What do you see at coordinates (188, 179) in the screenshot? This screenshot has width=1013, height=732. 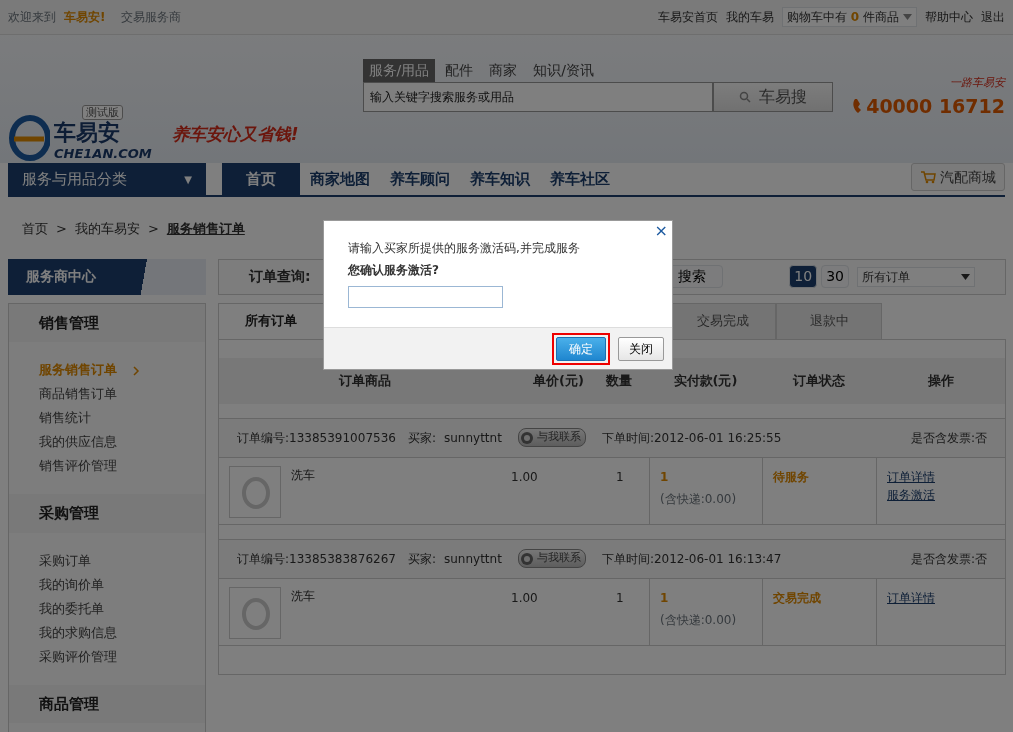 I see `caret-icon: ▼` at bounding box center [188, 179].